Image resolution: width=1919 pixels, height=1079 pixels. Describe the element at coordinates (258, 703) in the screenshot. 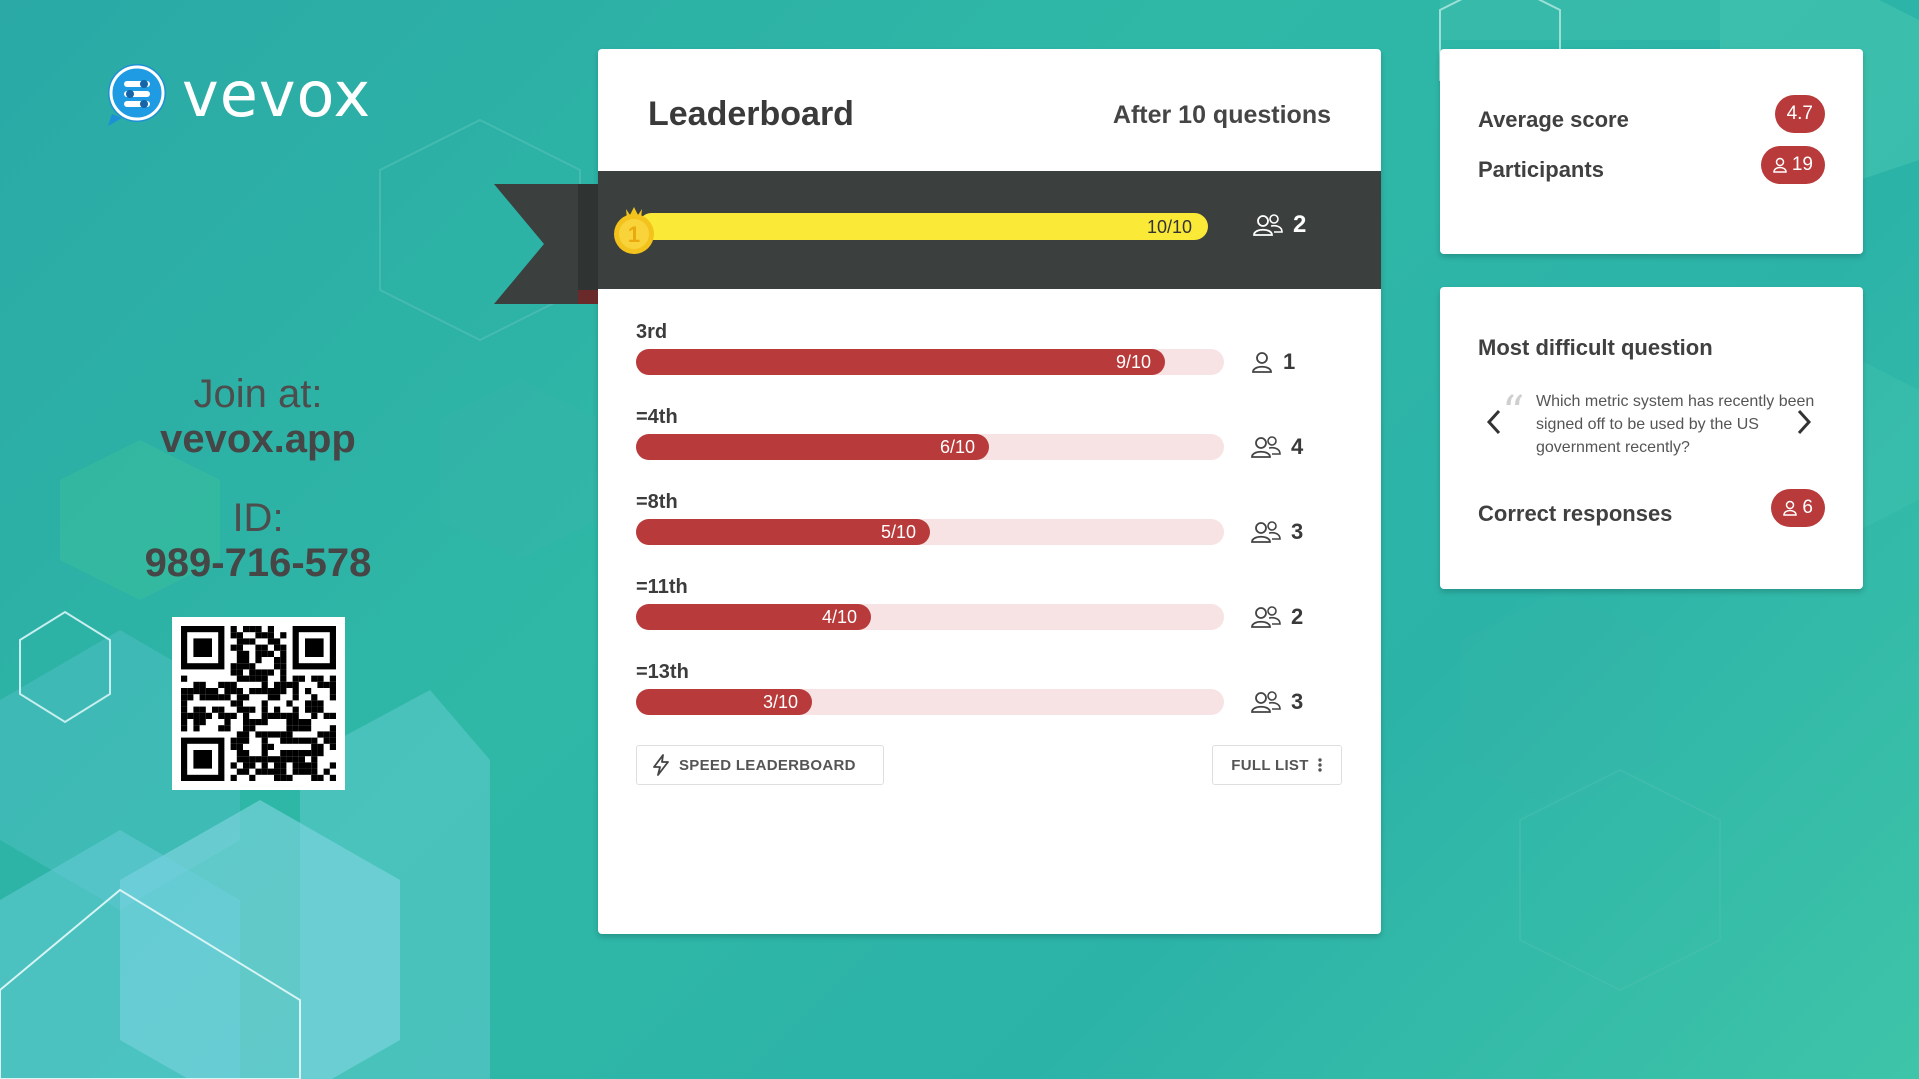

I see `qr-code` at that location.